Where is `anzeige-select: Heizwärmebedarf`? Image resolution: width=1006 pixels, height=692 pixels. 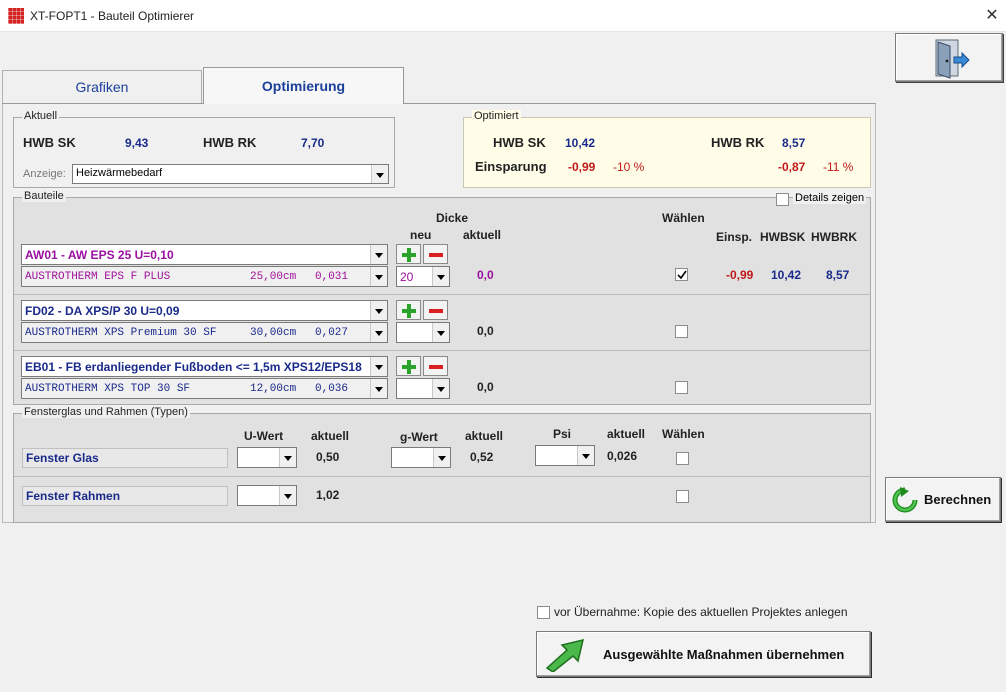
anzeige-select: Heizwärmebedarf is located at coordinates (230, 174).